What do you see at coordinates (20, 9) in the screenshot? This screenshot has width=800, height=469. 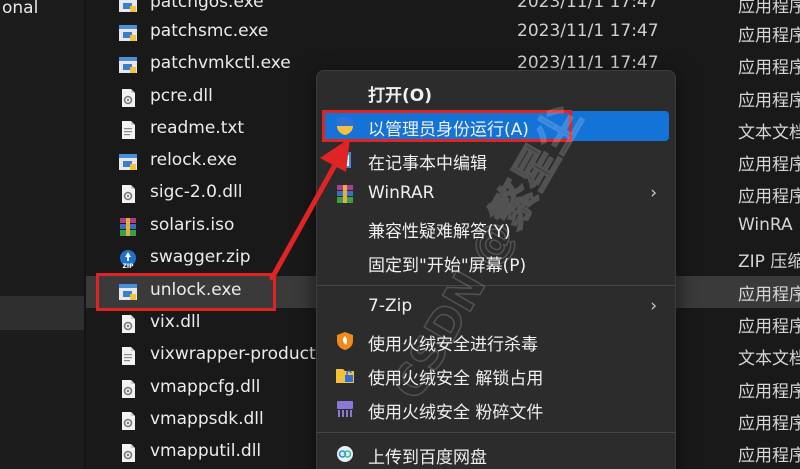 I see `nav-item-label: onal` at bounding box center [20, 9].